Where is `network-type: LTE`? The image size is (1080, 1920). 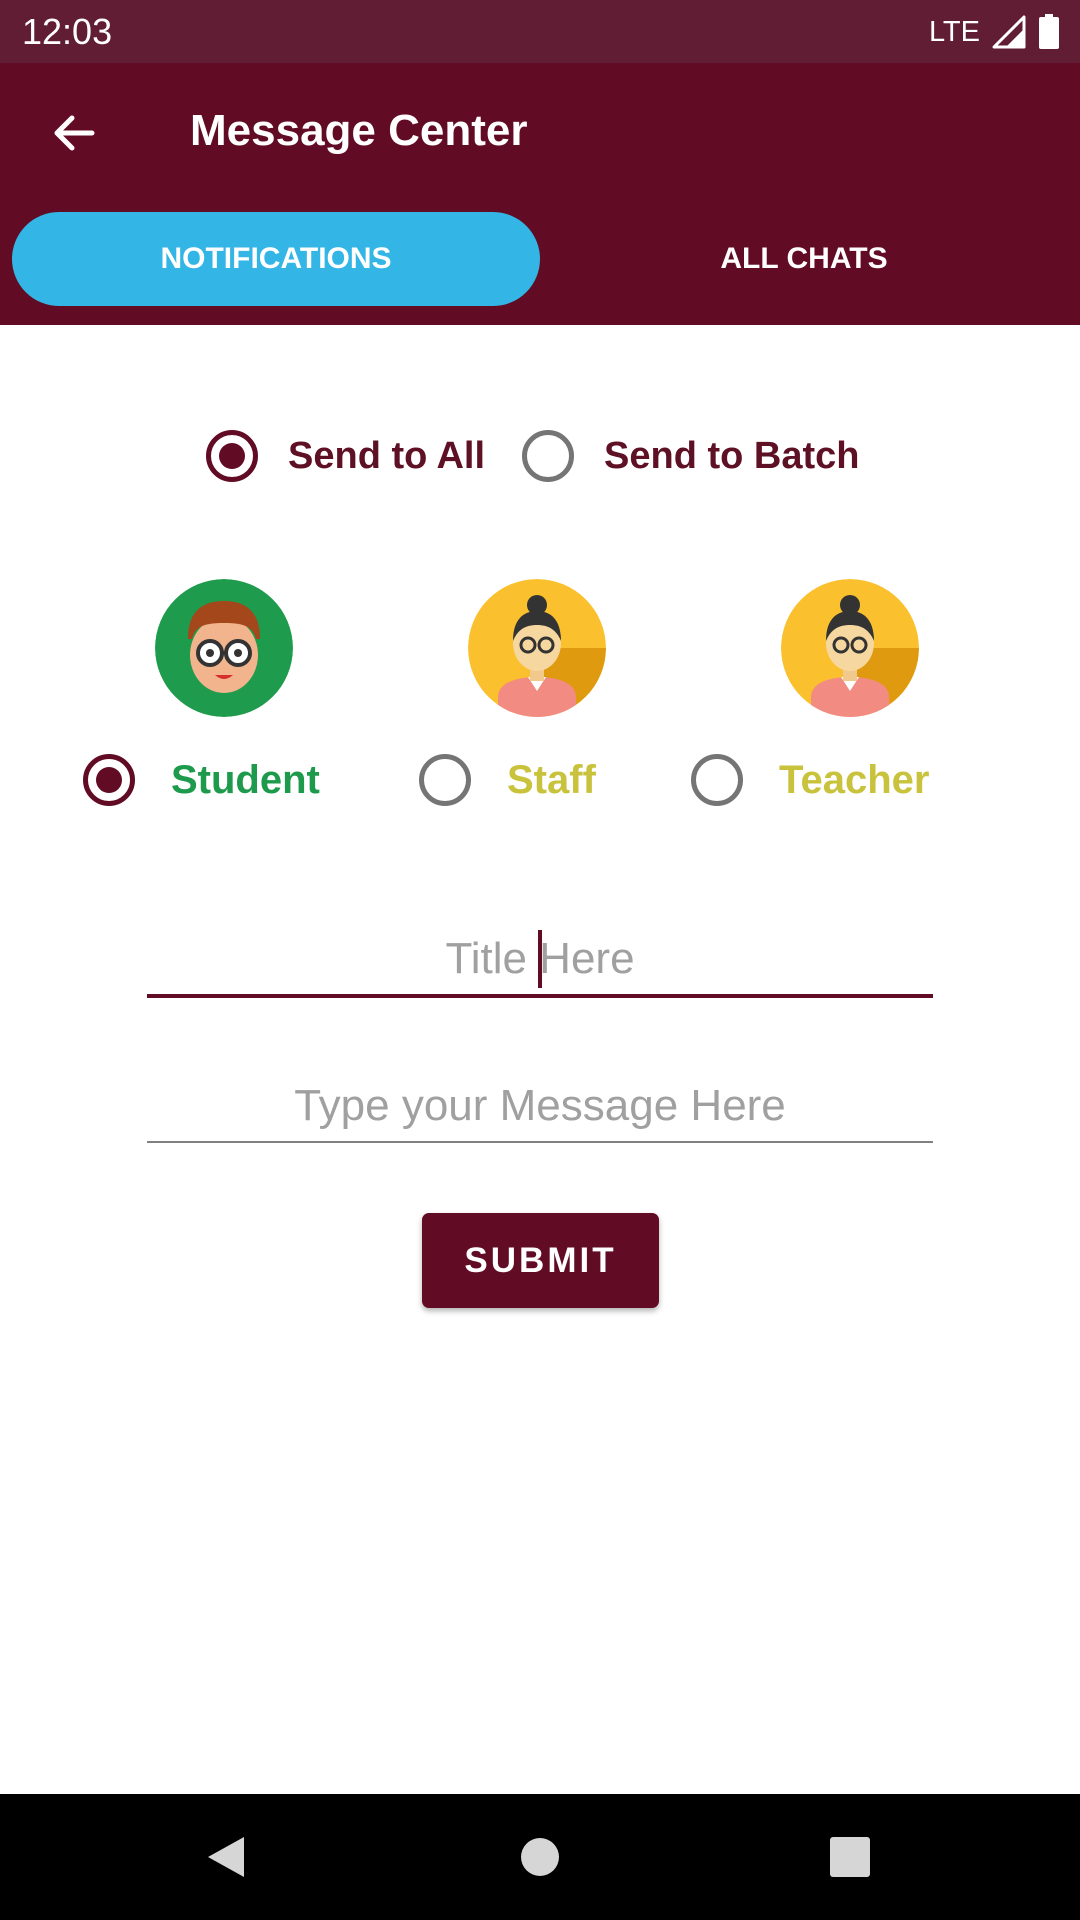
network-type: LTE is located at coordinates (954, 32).